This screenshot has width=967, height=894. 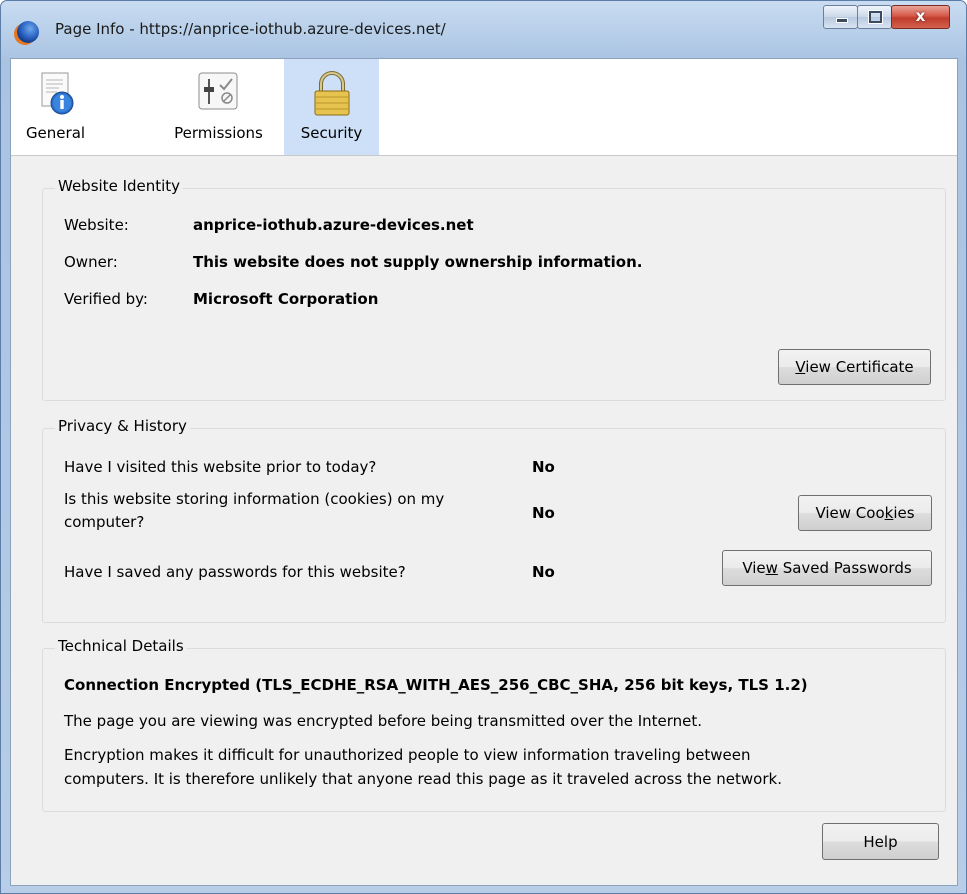 What do you see at coordinates (104, 522) in the screenshot?
I see `cookies-question-line2: computer?` at bounding box center [104, 522].